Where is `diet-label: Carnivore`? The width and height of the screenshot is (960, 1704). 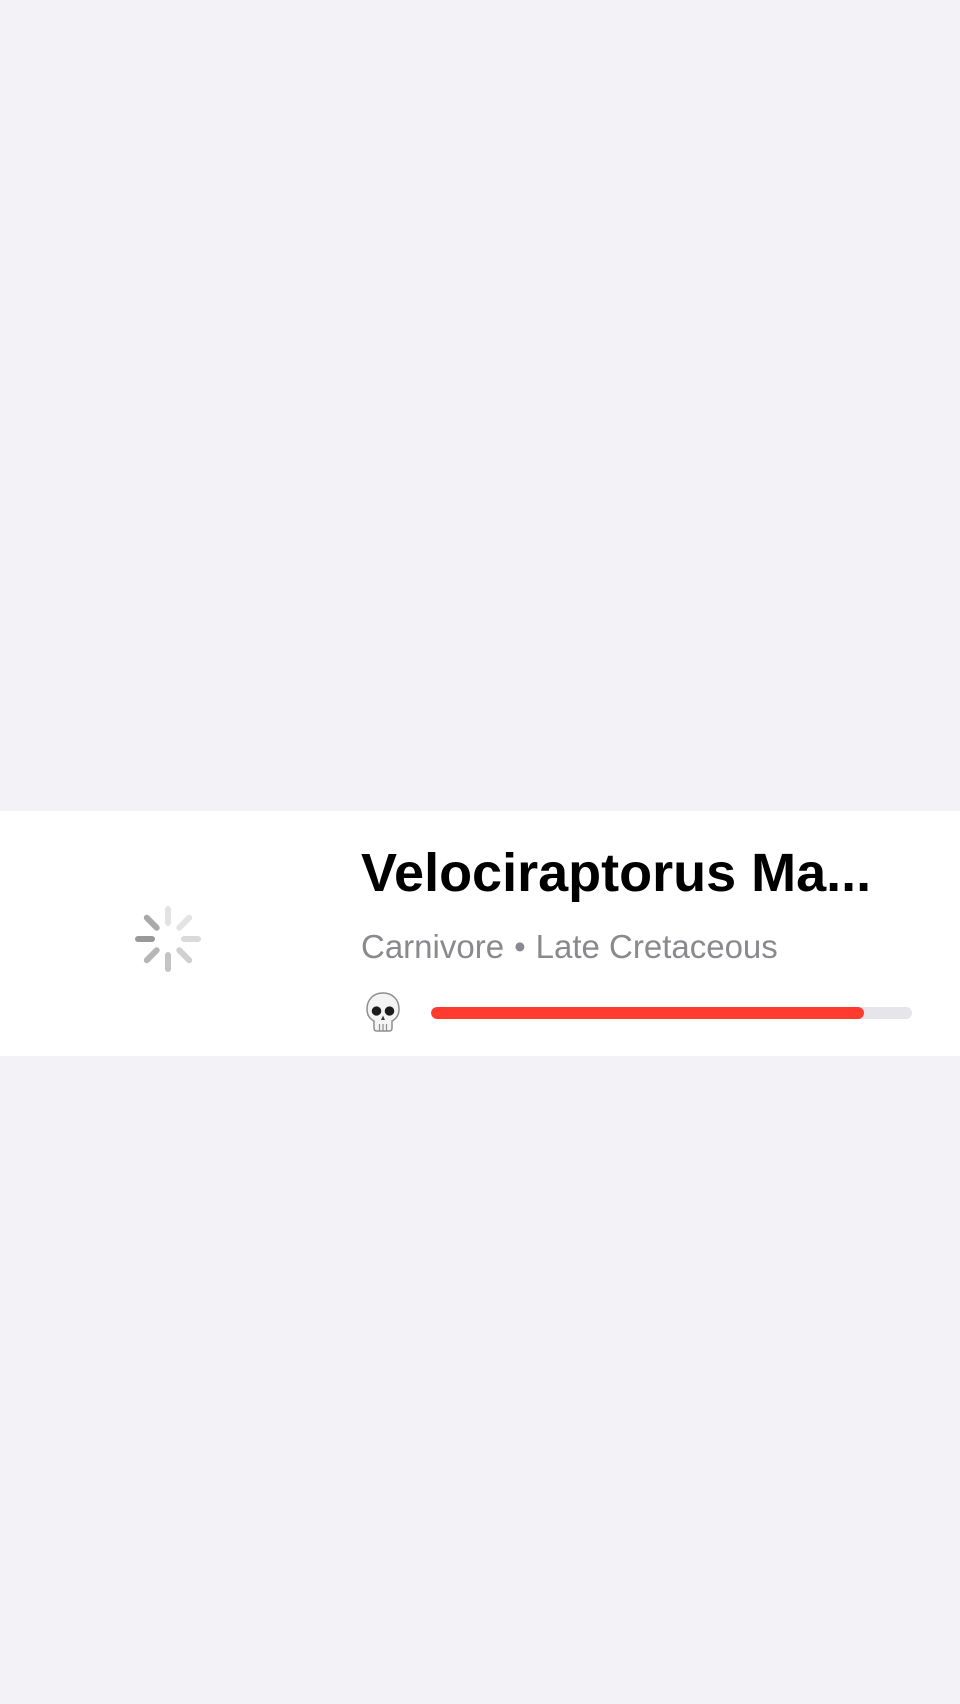
diet-label: Carnivore is located at coordinates (433, 946).